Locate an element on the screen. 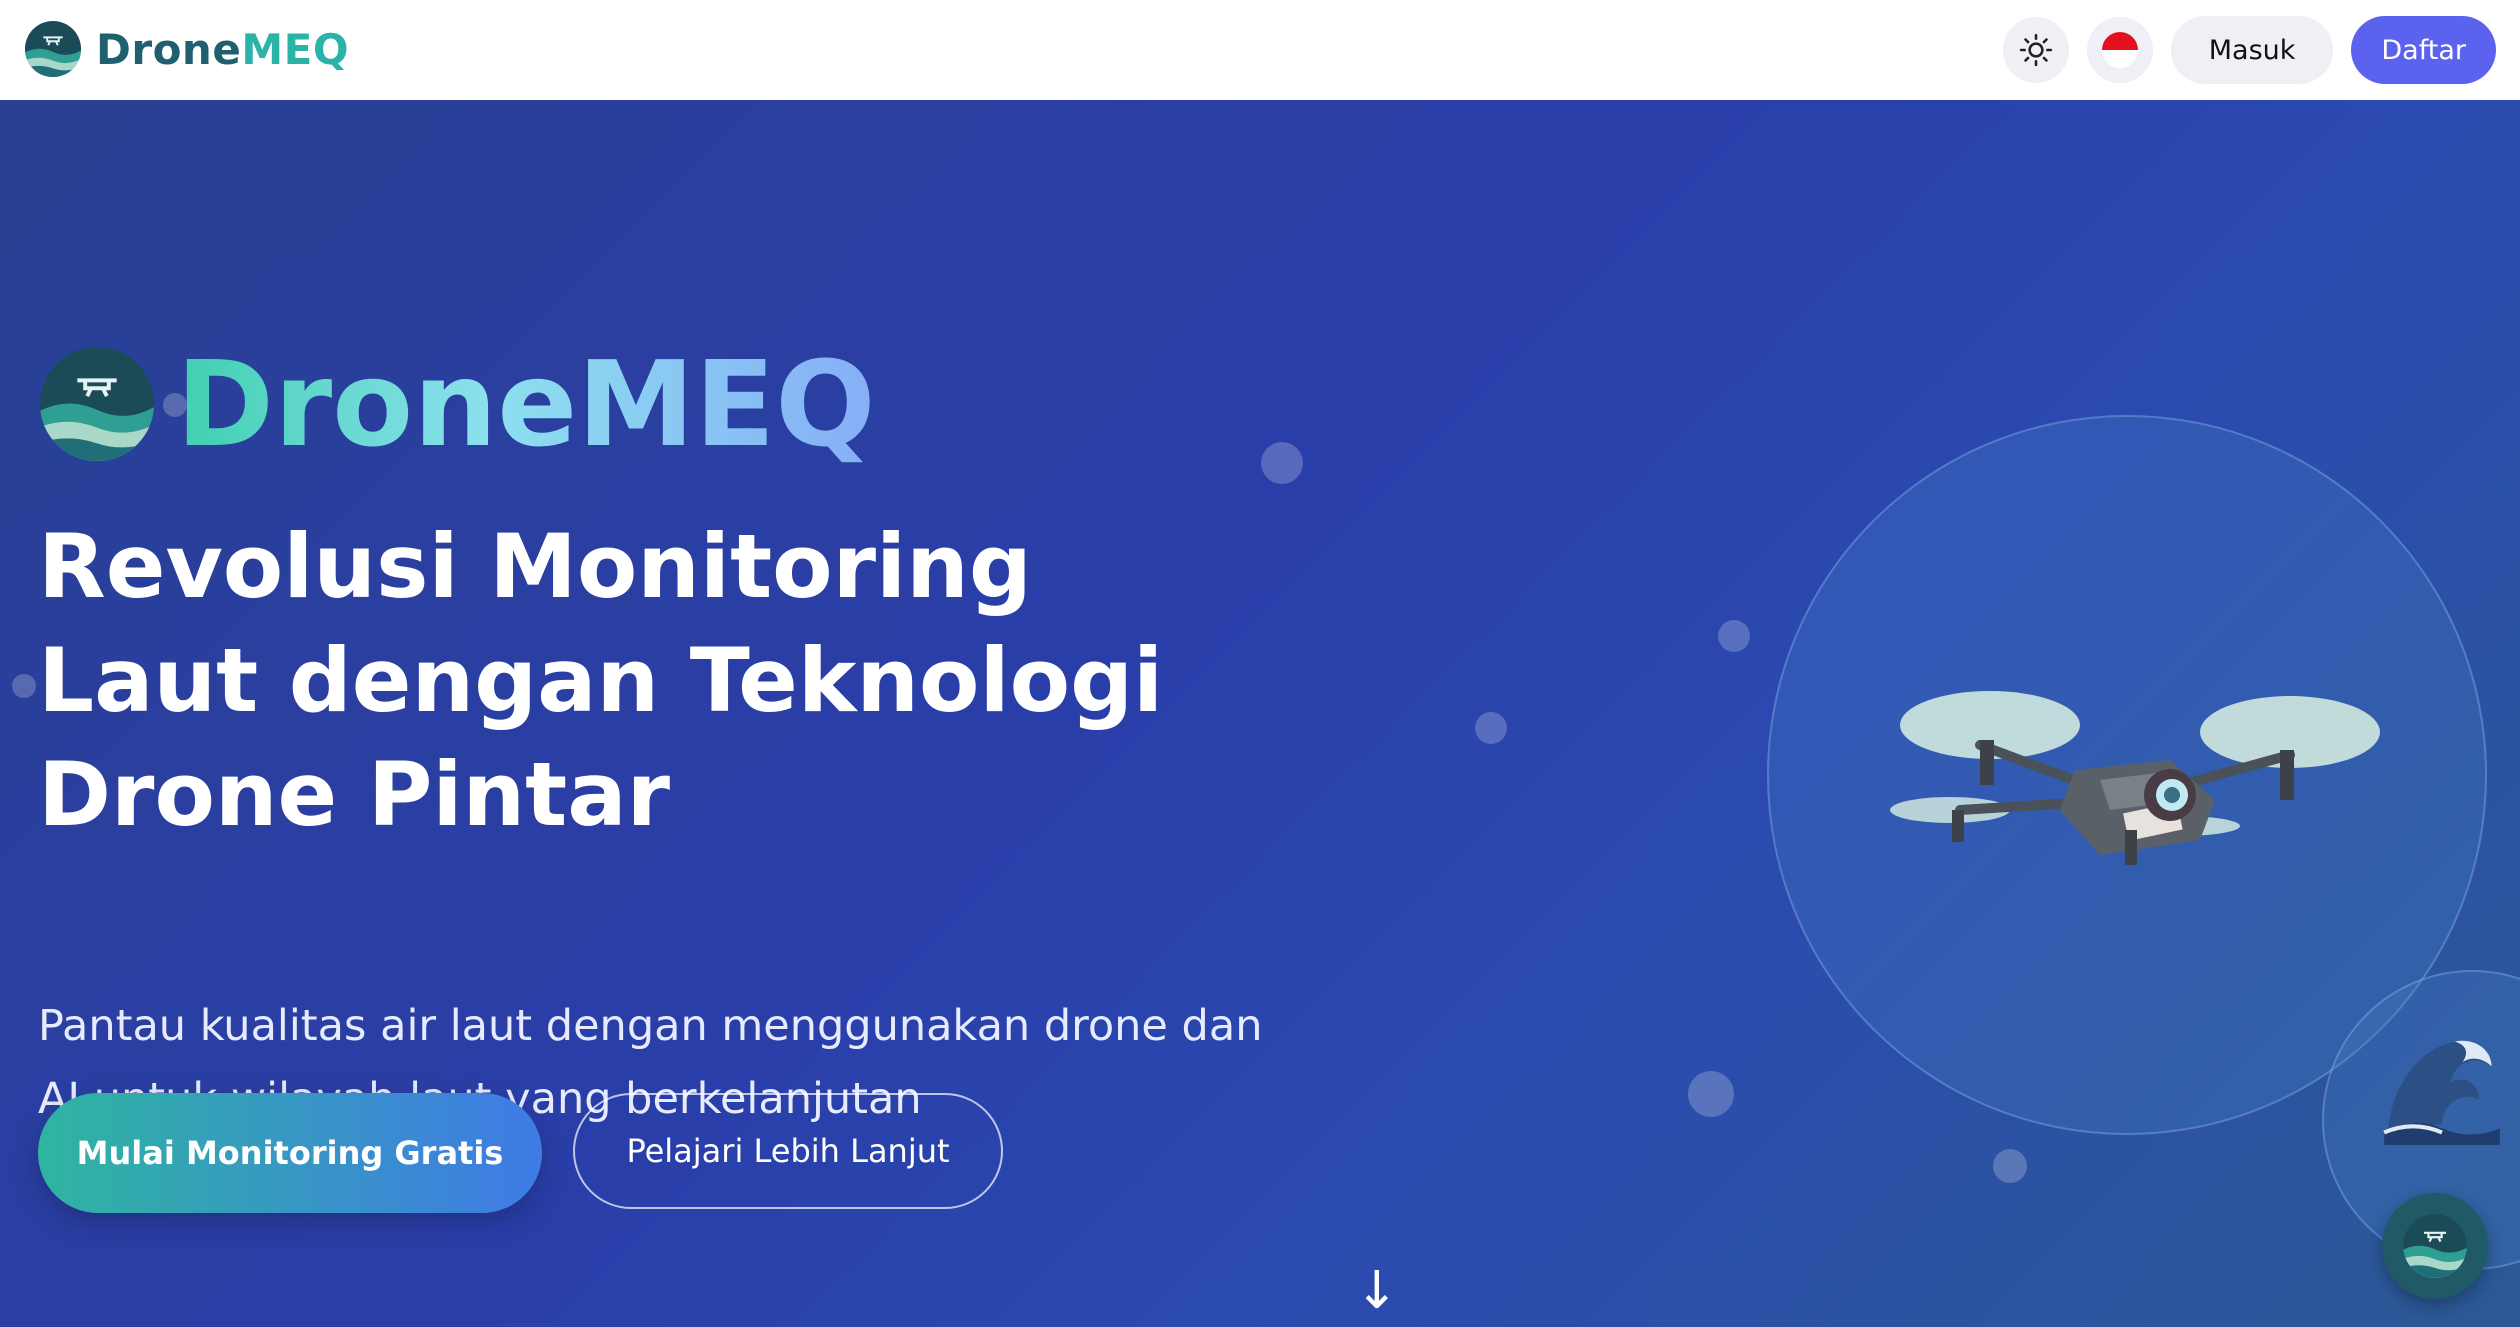 Image resolution: width=2520 pixels, height=1327 pixels. nav-actions: Masuk Daftar is located at coordinates (2249, 50).